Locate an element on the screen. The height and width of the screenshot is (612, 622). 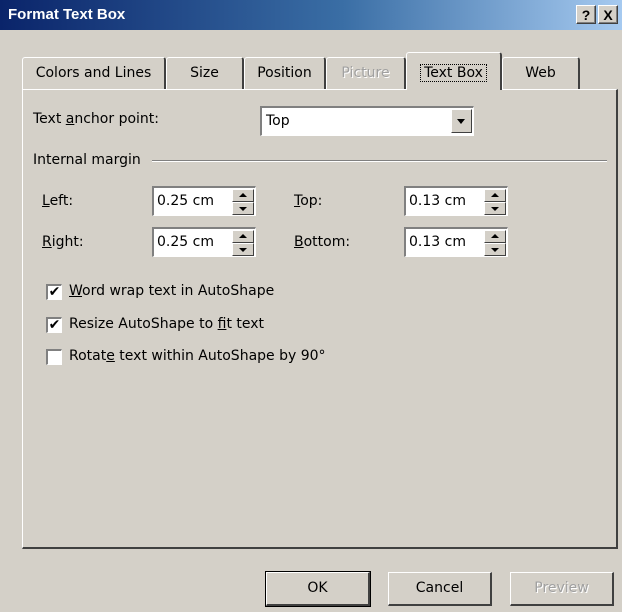
left-margin-label: Left: is located at coordinates (58, 201).